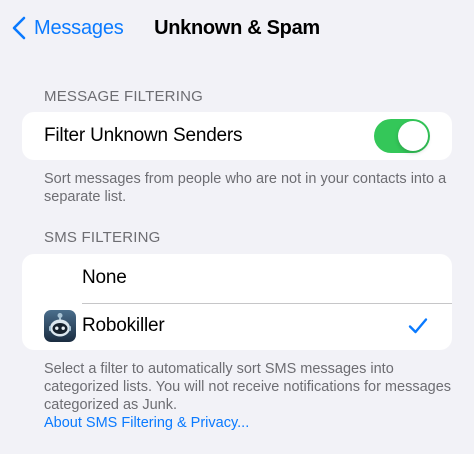 This screenshot has height=454, width=474. Describe the element at coordinates (104, 277) in the screenshot. I see `sms-filter-option-label: None` at that location.